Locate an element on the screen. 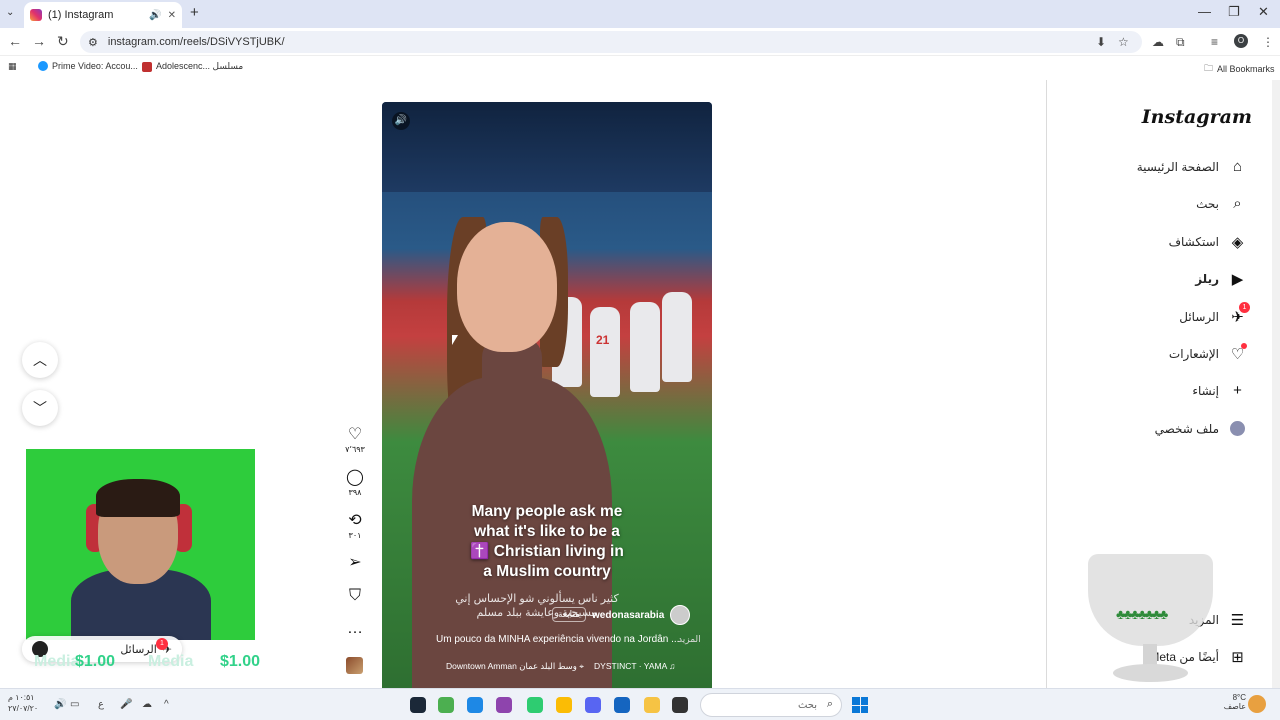 The height and width of the screenshot is (720, 1280). extensions-icon: ⧉ is located at coordinates (1180, 42).